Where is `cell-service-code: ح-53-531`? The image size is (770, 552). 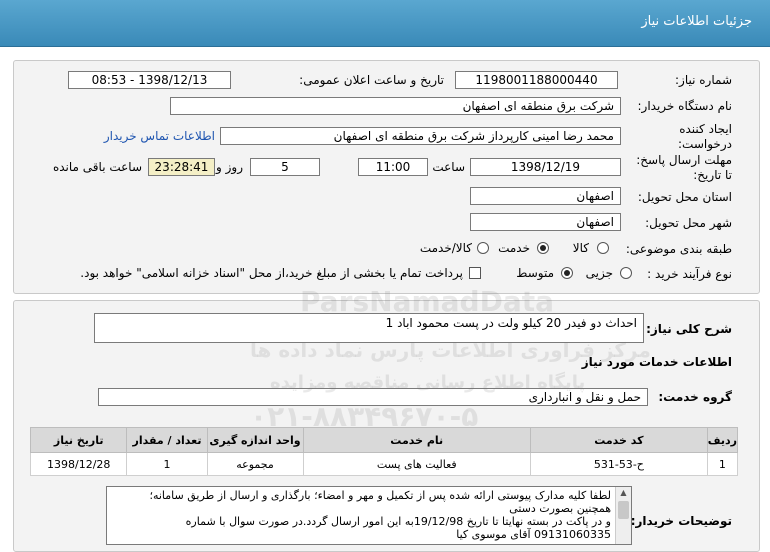
cell-service-code: ح-53-531 is located at coordinates (619, 464).